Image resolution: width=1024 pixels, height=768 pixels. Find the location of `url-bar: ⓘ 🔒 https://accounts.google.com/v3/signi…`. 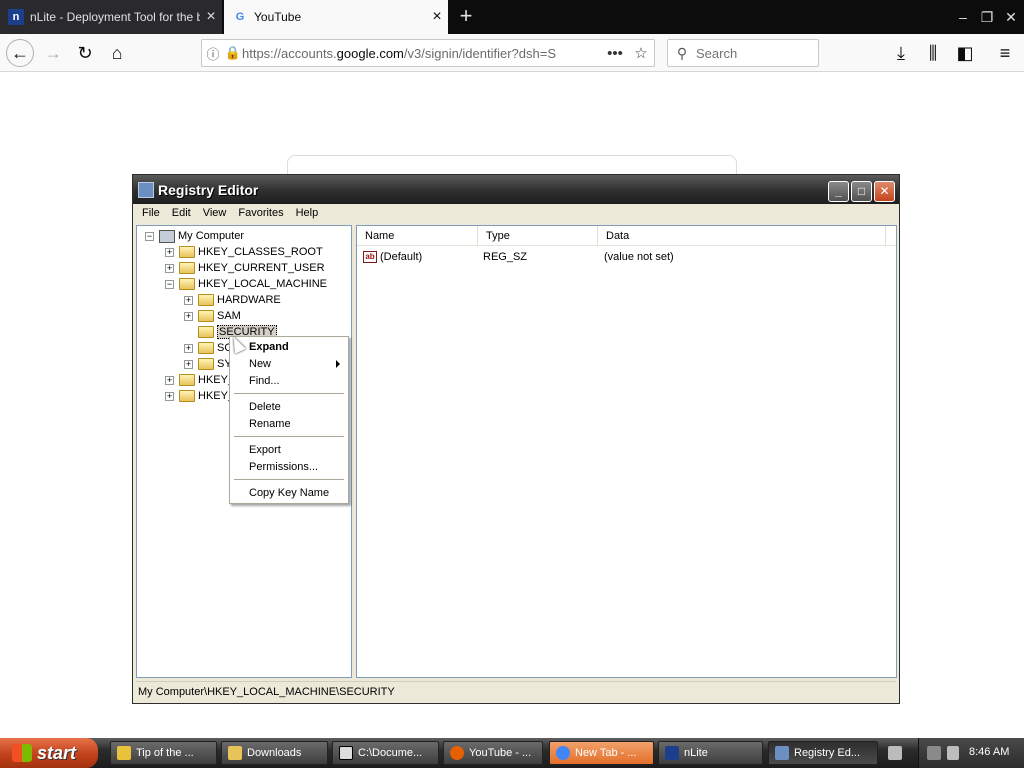

url-bar: ⓘ 🔒 https://accounts.google.com/v3/signi… is located at coordinates (428, 53).